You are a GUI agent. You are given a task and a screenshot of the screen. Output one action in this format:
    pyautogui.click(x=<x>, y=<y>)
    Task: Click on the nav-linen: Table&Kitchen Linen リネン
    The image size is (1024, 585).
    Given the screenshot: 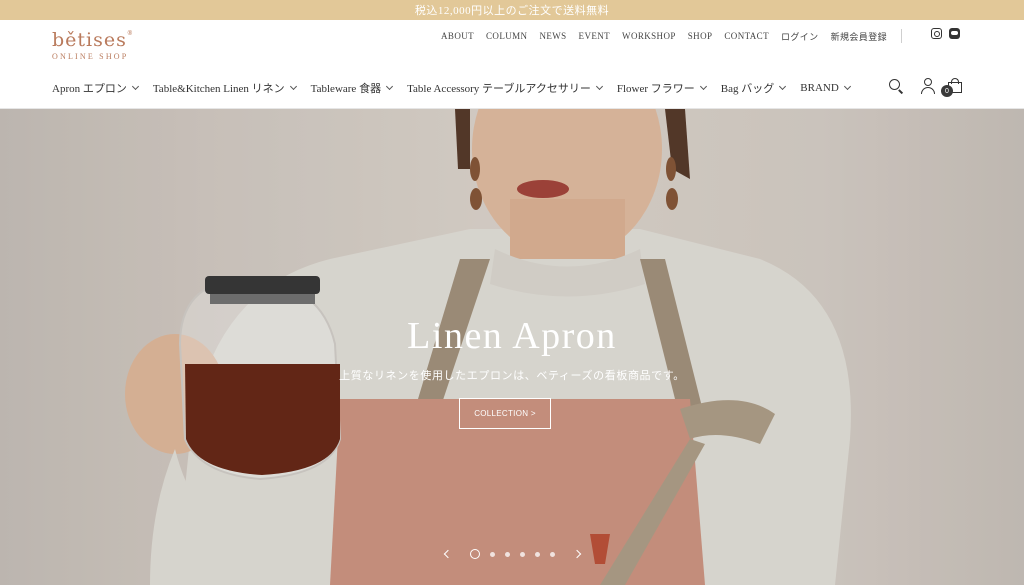 What is the action you would take?
    pyautogui.click(x=224, y=88)
    